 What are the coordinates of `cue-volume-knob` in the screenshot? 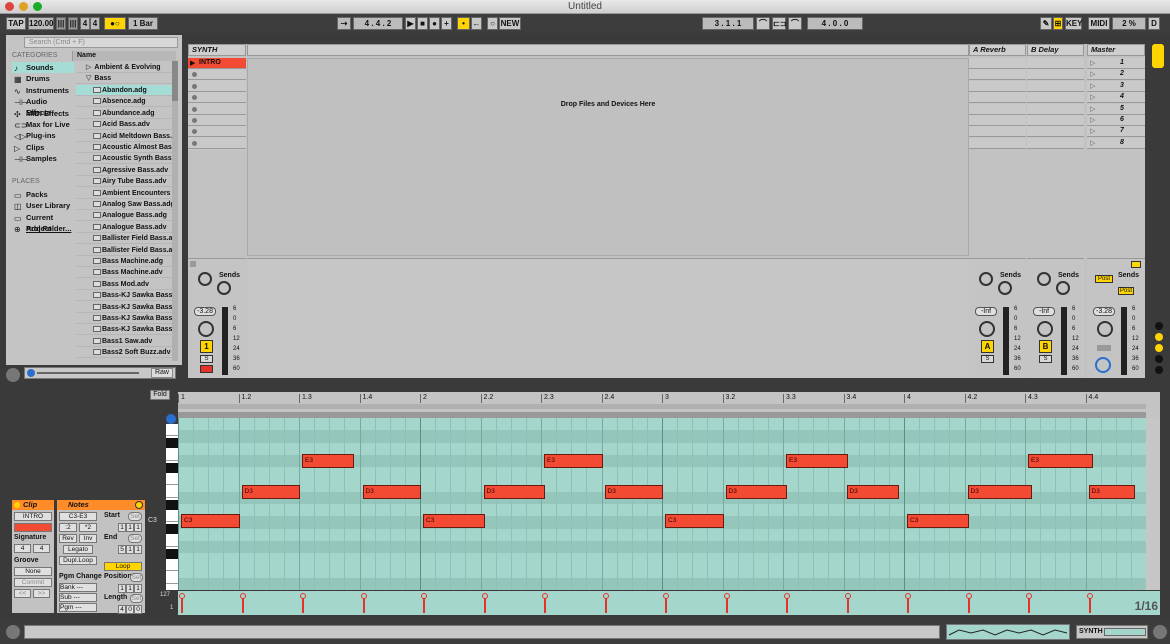 It's located at (1103, 365).